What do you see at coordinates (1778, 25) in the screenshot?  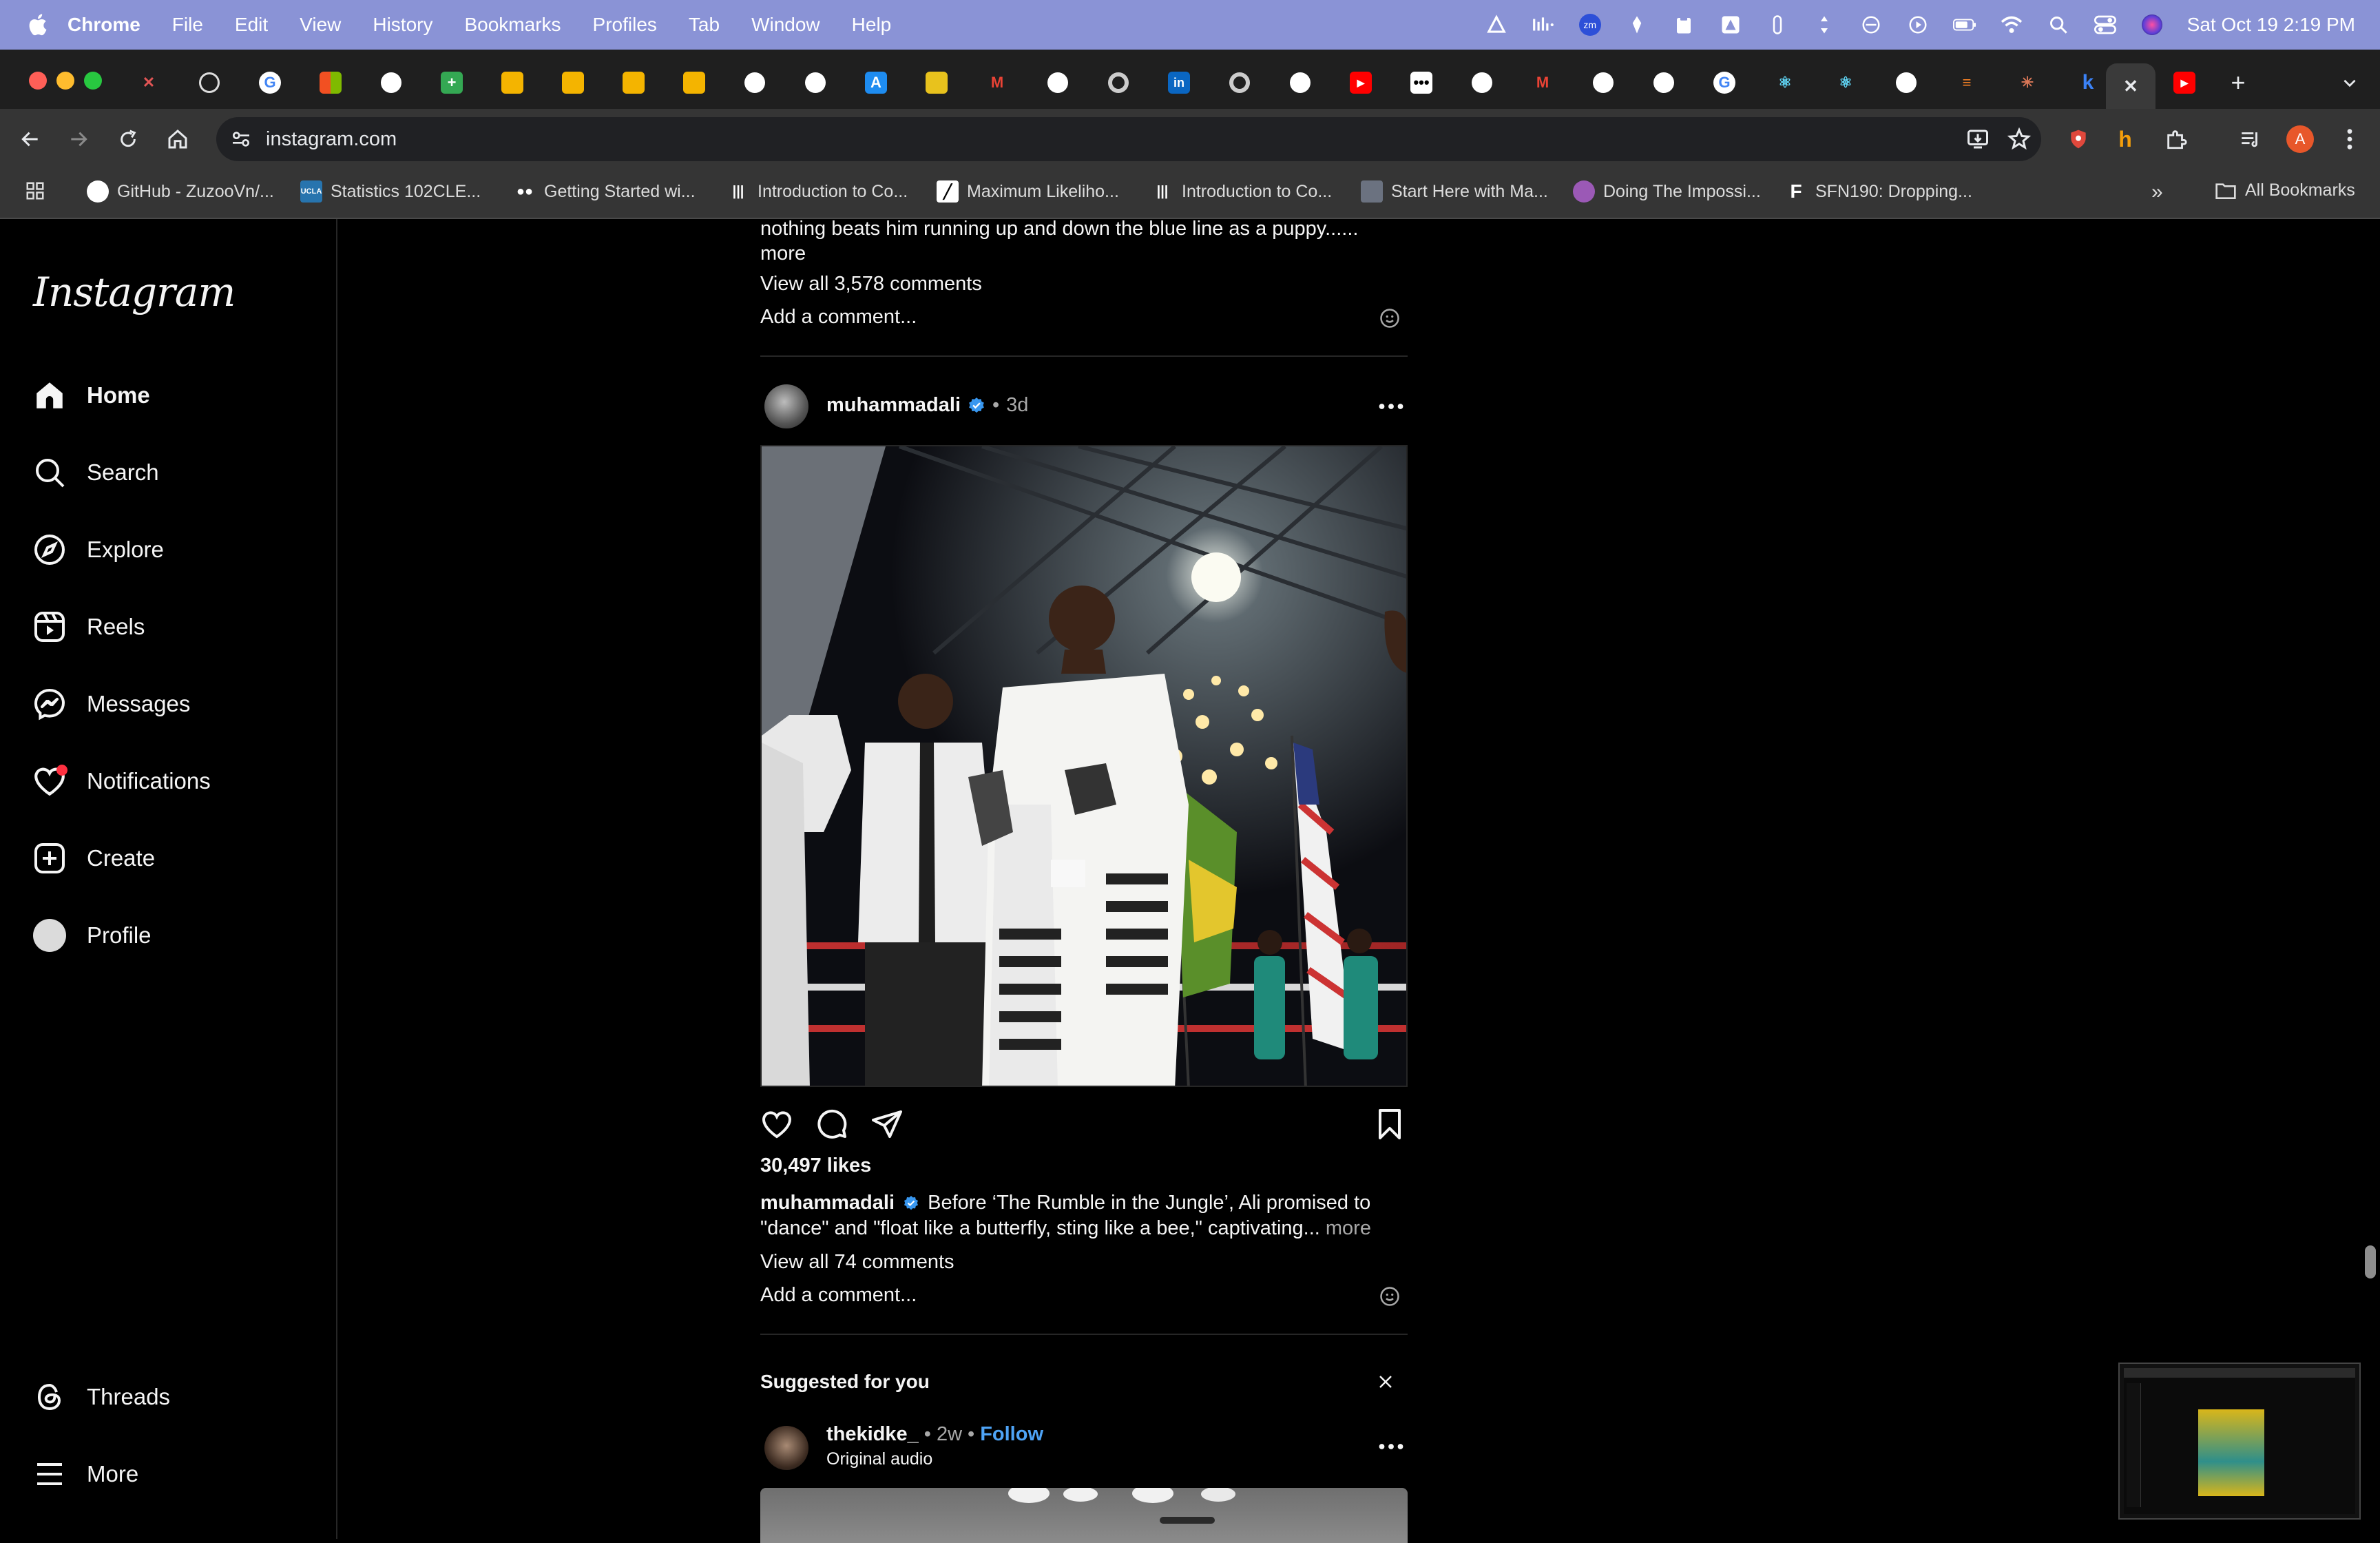 I see `paperclip-icon` at bounding box center [1778, 25].